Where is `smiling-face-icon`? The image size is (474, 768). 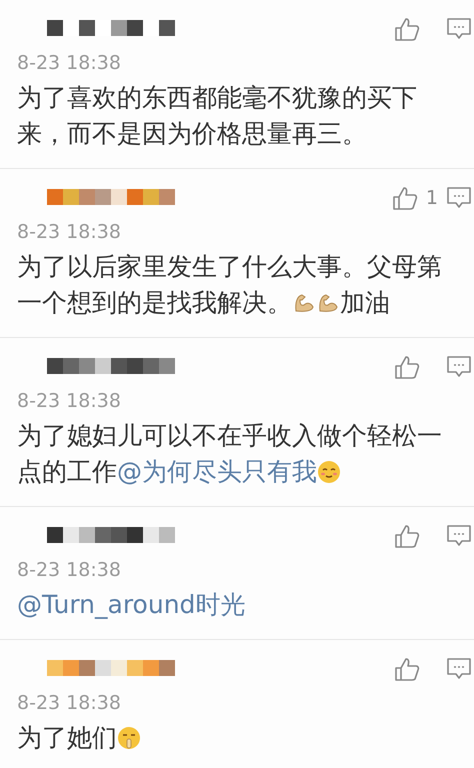 smiling-face-icon is located at coordinates (329, 472).